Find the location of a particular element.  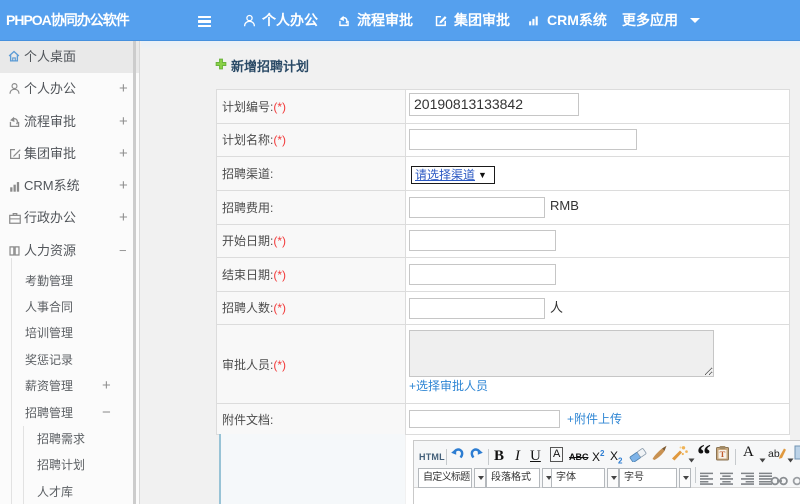

svg-text: ab is located at coordinates (774, 454).